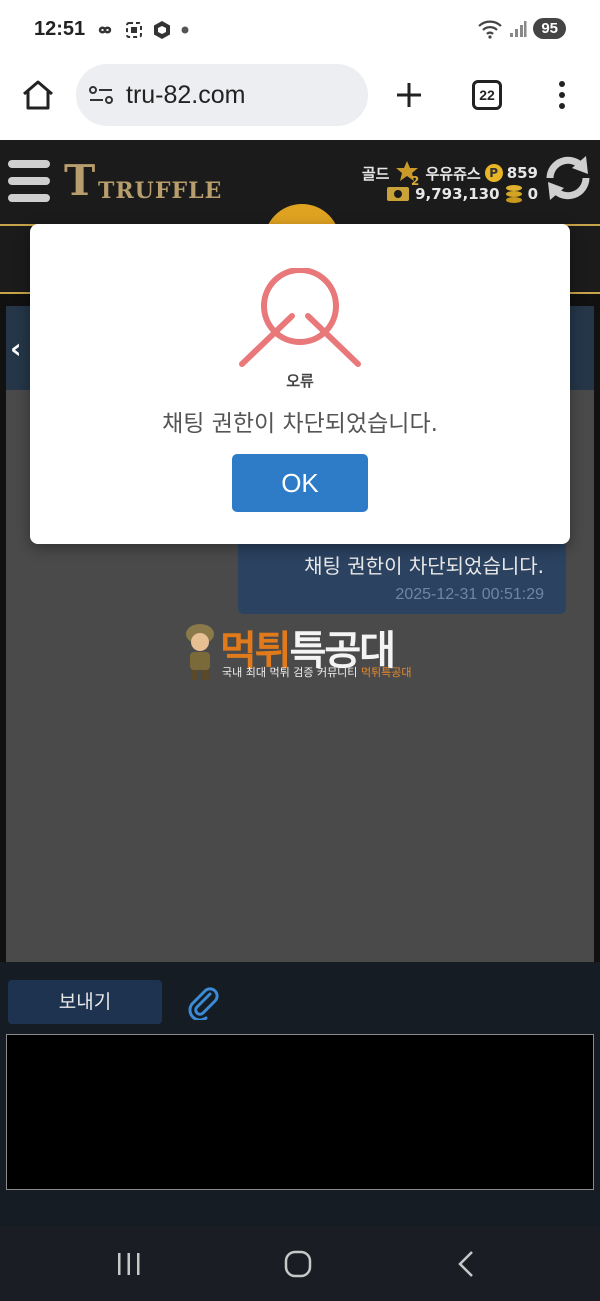 The image size is (600, 1301). What do you see at coordinates (300, 424) in the screenshot?
I see `dialog-message: 채팅 권한이 차단되었습니다.` at bounding box center [300, 424].